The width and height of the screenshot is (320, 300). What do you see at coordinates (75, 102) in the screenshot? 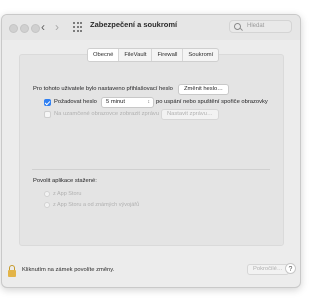
I see `require-password-label: Požadovat heslo` at bounding box center [75, 102].